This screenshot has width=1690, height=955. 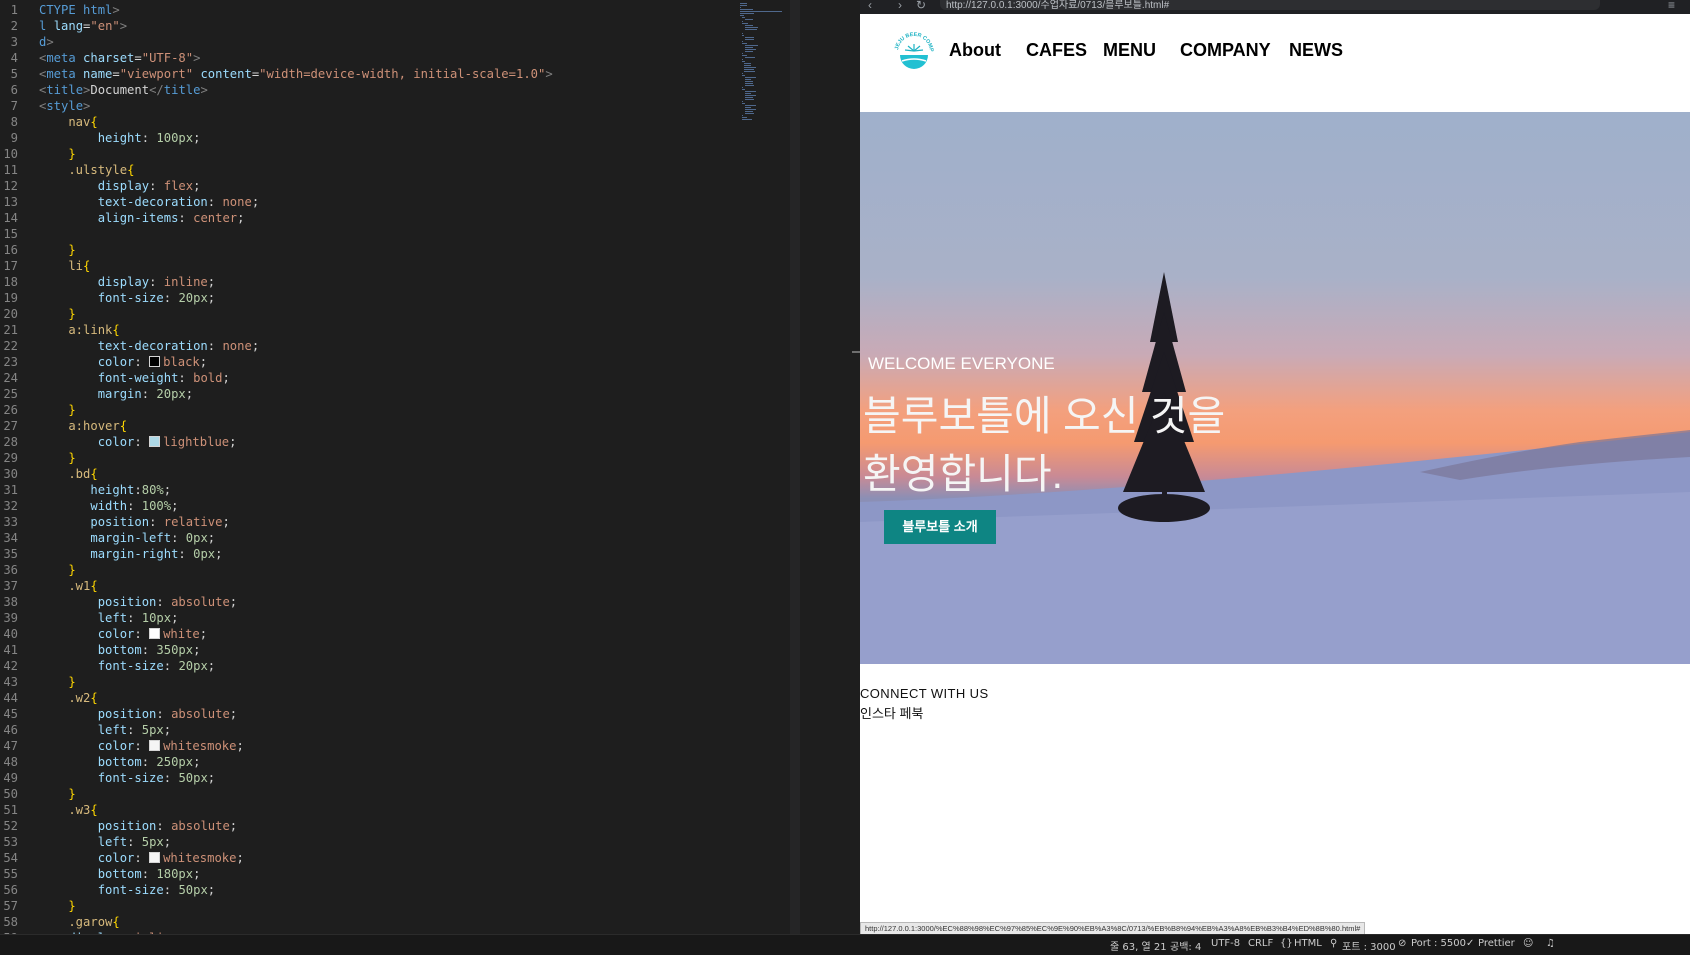 What do you see at coordinates (340, 810) in the screenshot?
I see `code-line: 51 .w3{` at bounding box center [340, 810].